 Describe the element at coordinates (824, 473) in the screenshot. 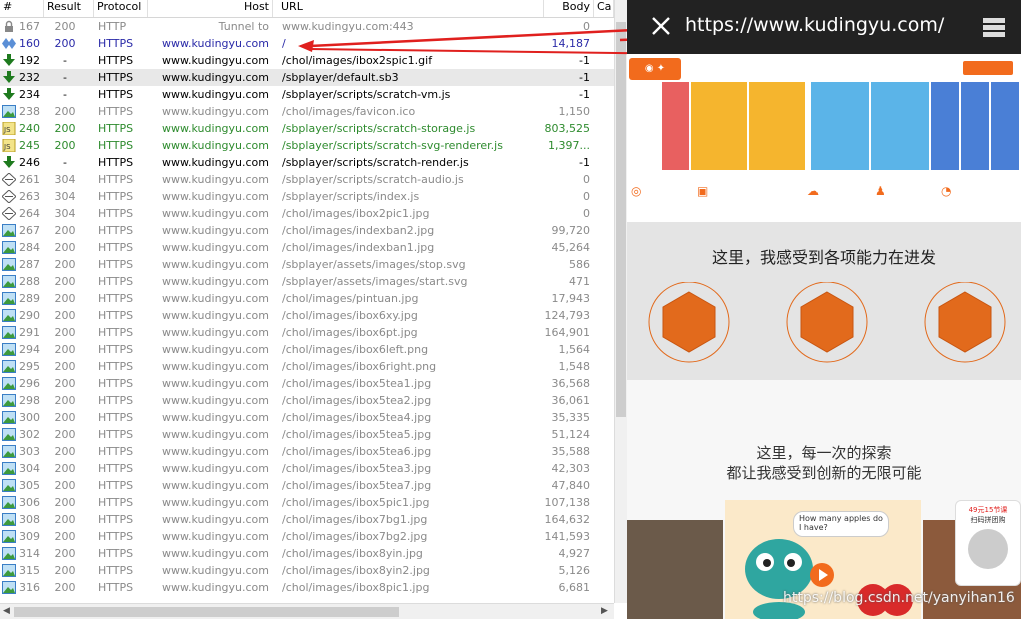

I see `hero-explore-line2: 都让我感受到创新的无限可能` at that location.